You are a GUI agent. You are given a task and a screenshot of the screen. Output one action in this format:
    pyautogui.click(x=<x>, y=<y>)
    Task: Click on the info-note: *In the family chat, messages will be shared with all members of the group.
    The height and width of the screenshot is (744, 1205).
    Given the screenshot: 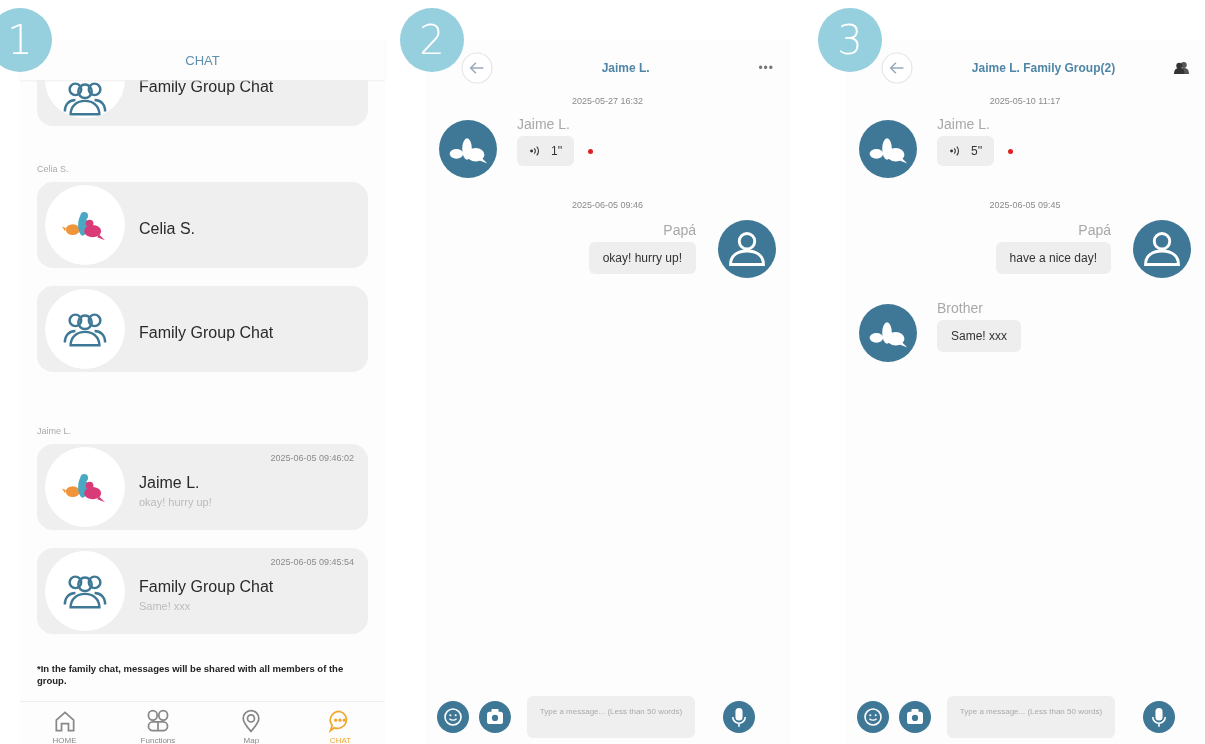 What is the action you would take?
    pyautogui.click(x=191, y=675)
    